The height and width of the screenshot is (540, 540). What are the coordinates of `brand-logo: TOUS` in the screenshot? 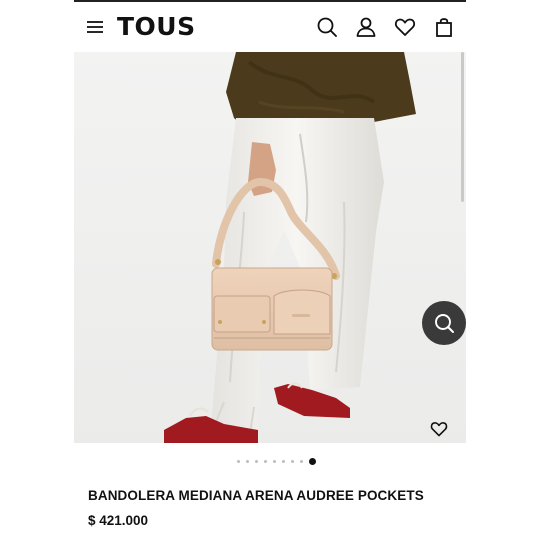 It's located at (156, 26).